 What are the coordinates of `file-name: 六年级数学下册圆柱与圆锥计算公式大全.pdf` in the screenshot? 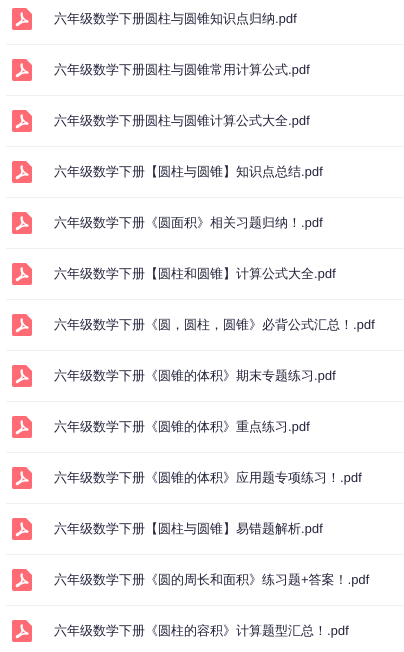 It's located at (182, 121).